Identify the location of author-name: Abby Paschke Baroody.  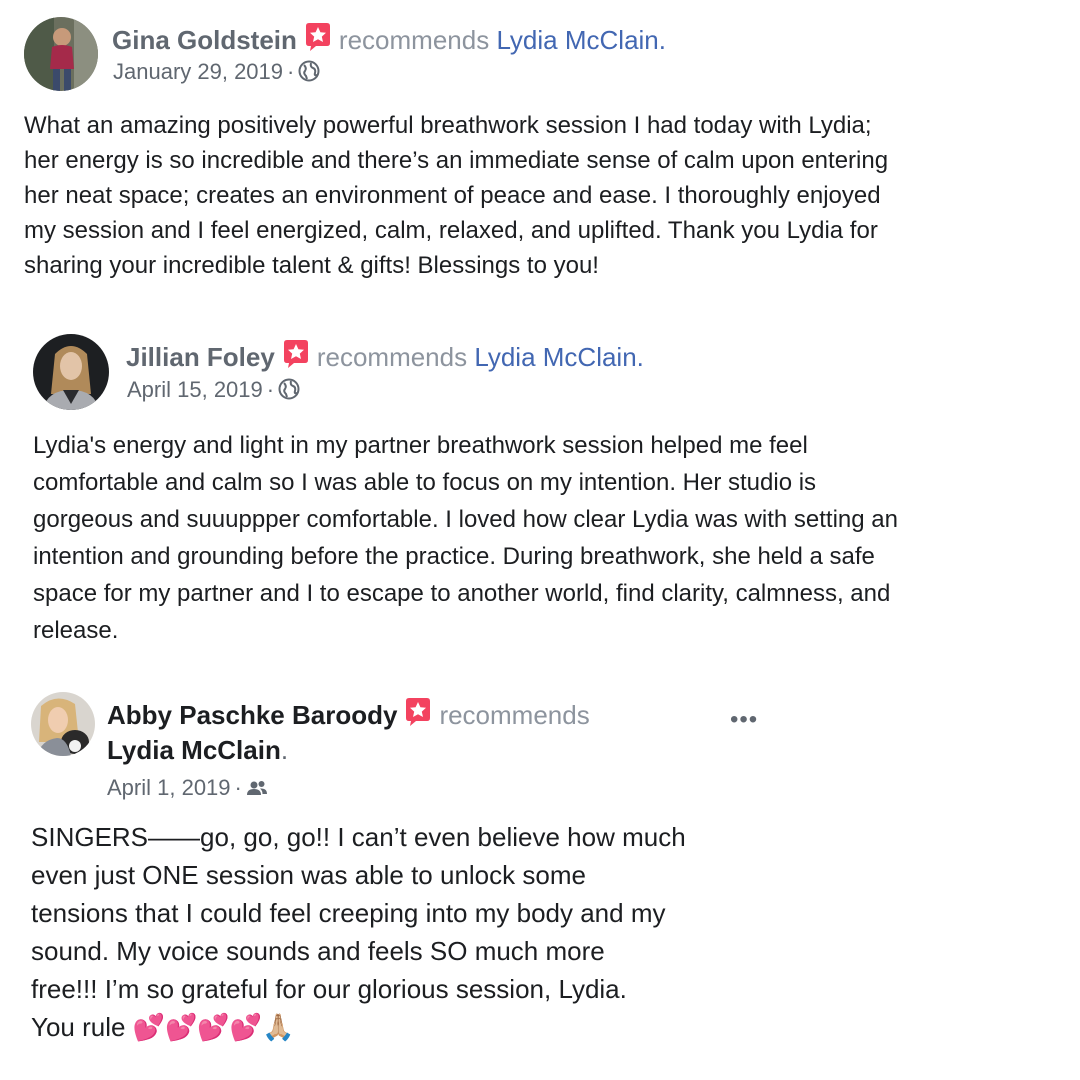
(252, 715).